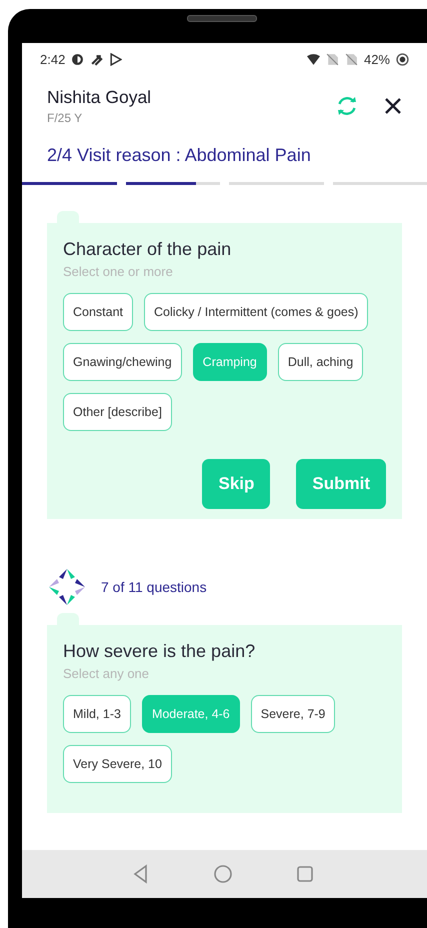 This screenshot has width=427, height=928. What do you see at coordinates (159, 651) in the screenshot?
I see `question-title: How severe is the pain?` at bounding box center [159, 651].